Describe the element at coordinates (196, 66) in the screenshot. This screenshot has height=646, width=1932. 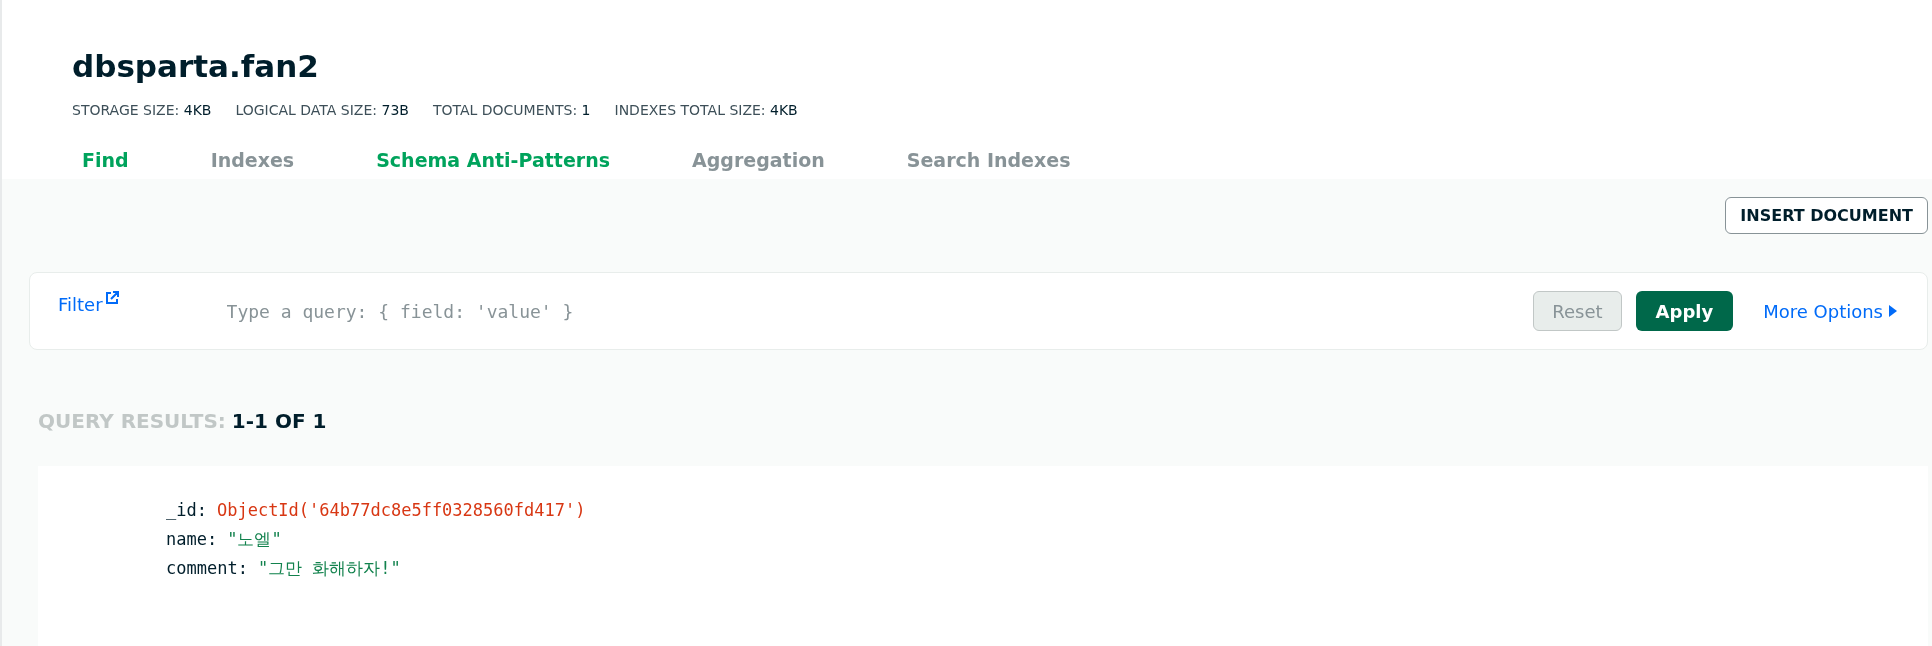
I see `collection-title: dbsparta.fan2` at that location.